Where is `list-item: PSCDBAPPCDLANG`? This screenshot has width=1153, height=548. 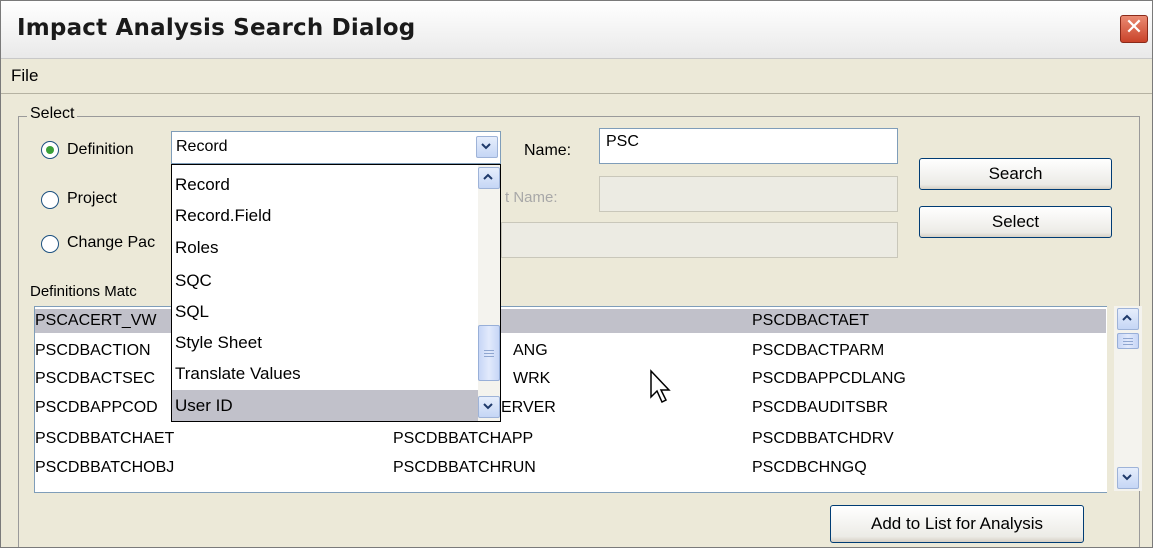 list-item: PSCDBAPPCDLANG is located at coordinates (829, 379).